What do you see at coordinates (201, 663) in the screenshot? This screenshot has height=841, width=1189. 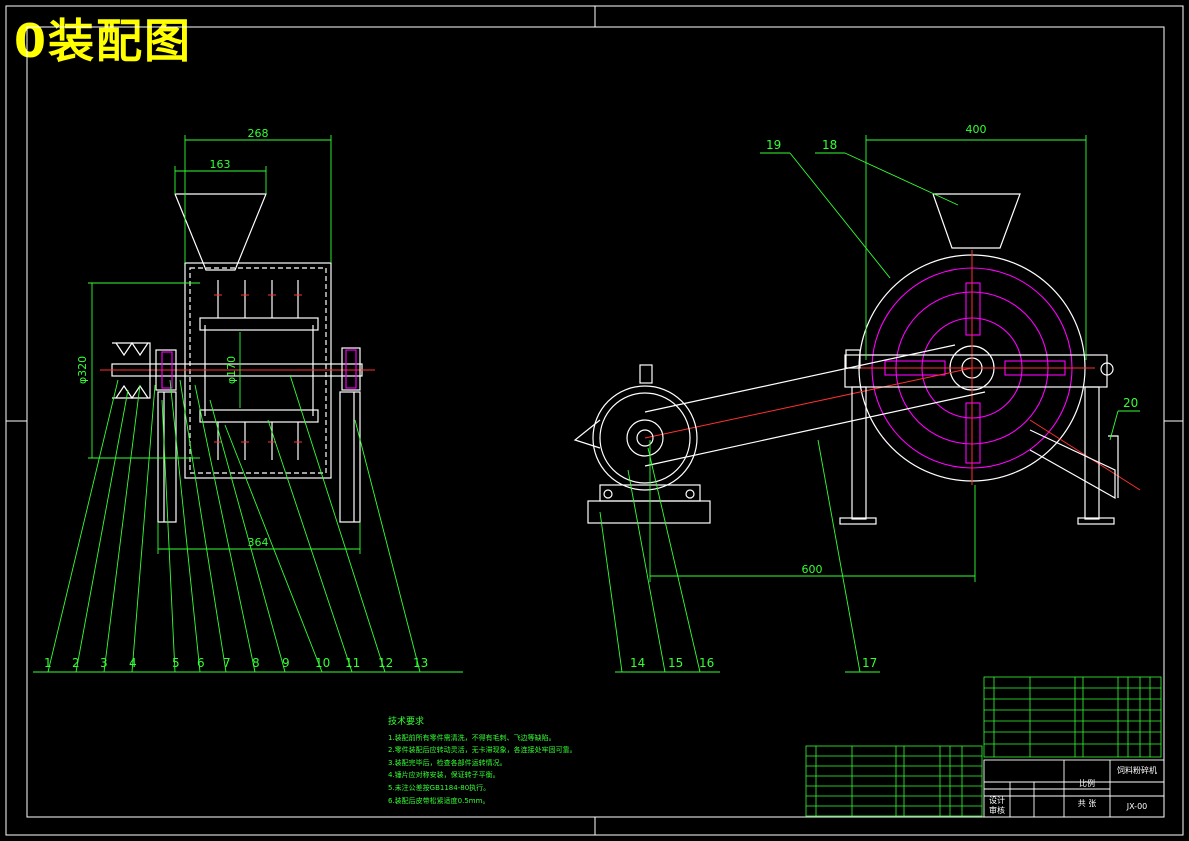 I see `balloon-6: 6` at bounding box center [201, 663].